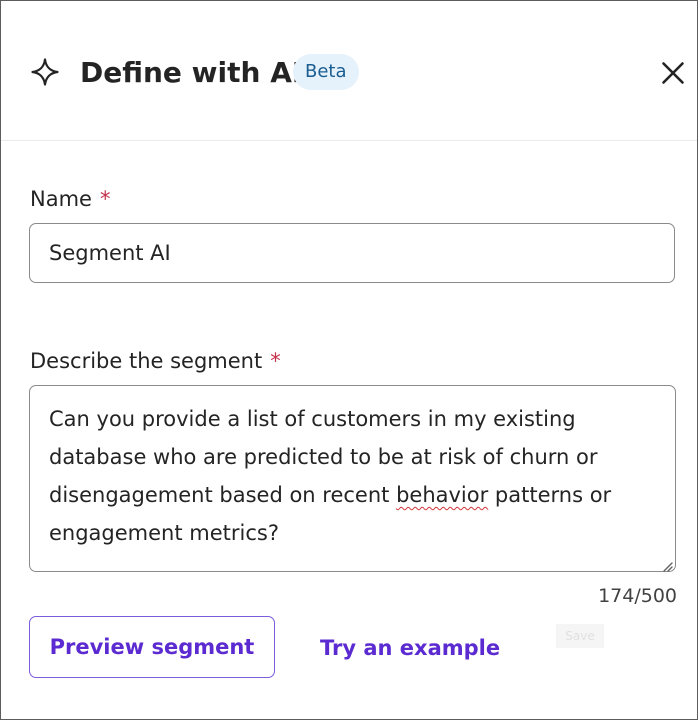 The image size is (698, 720). Describe the element at coordinates (152, 647) in the screenshot. I see `preview-segment-button: Preview segment` at that location.